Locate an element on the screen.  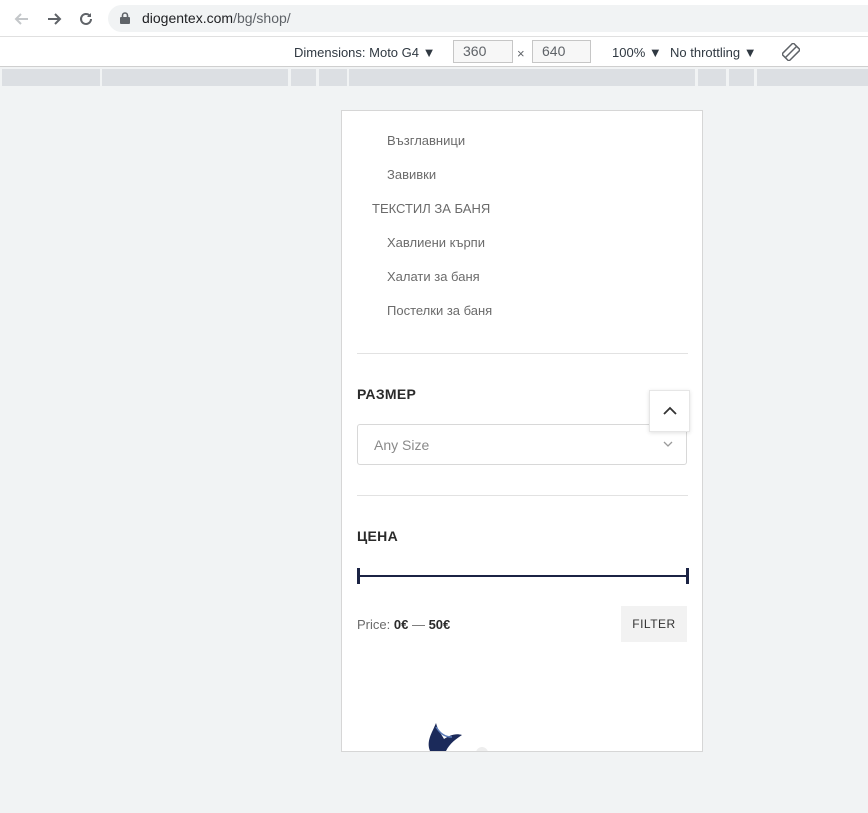
chevron-up-icon is located at coordinates (669, 410).